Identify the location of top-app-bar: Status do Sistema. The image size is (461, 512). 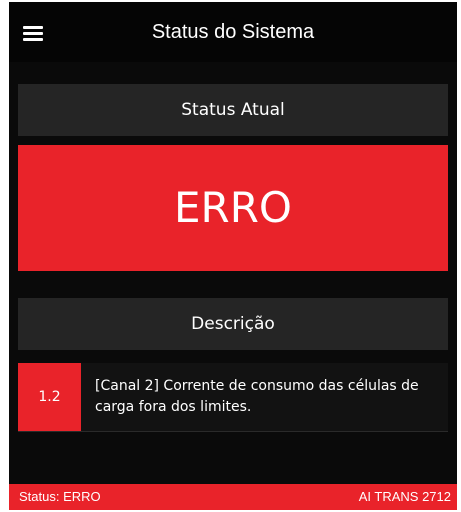
(233, 32).